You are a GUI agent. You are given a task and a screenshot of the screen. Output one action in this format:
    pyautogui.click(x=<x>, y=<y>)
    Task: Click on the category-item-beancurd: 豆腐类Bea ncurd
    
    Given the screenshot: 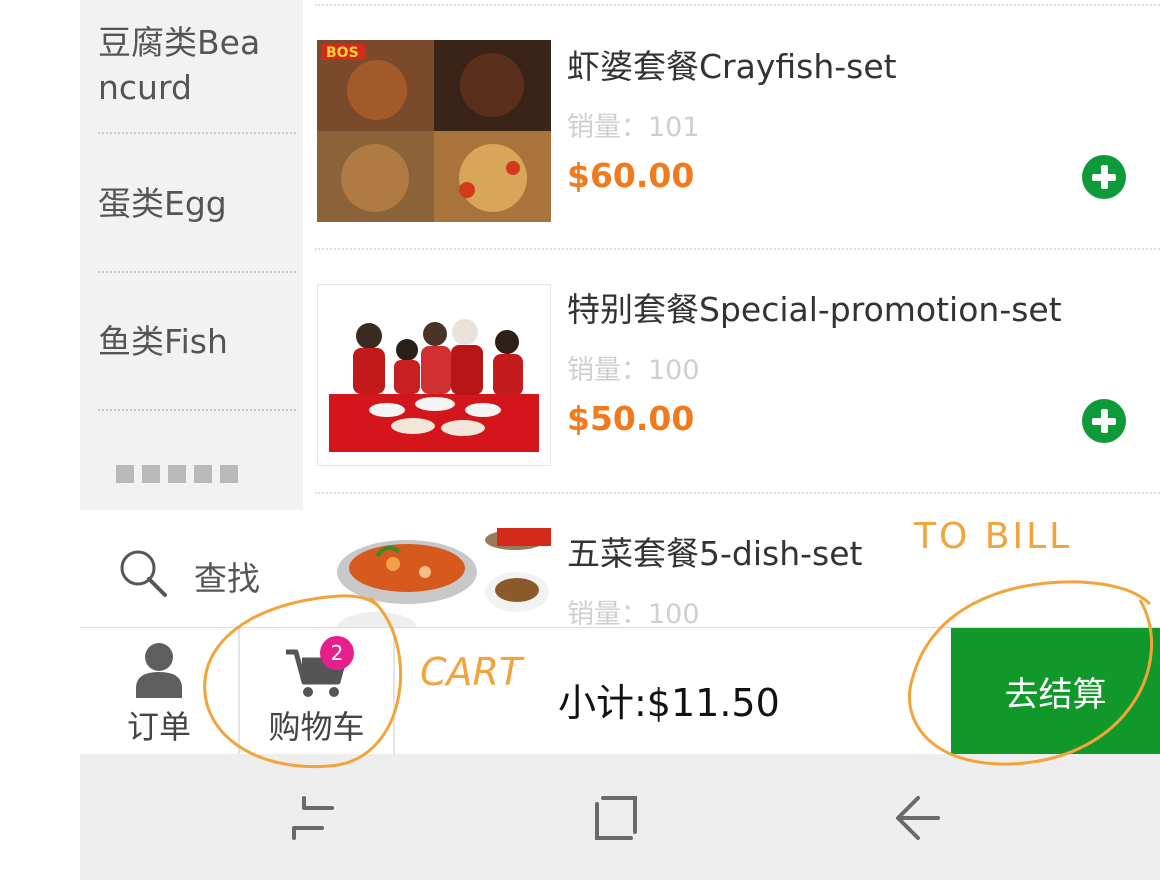 What is the action you would take?
    pyautogui.click(x=196, y=65)
    